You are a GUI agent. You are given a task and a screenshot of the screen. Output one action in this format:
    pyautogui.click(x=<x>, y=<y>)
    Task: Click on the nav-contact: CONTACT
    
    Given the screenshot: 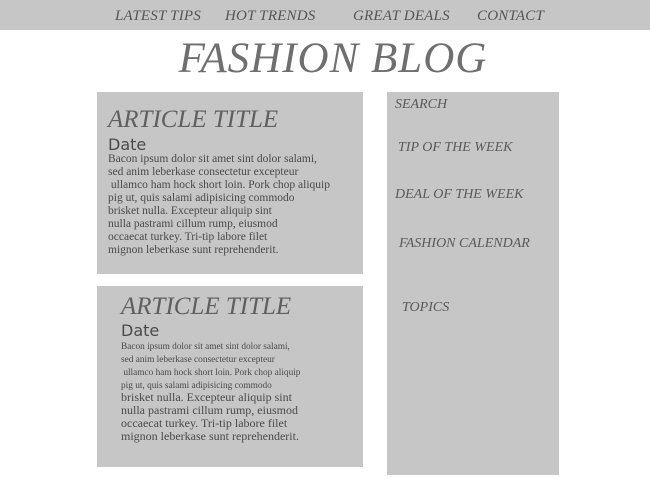 What is the action you would take?
    pyautogui.click(x=510, y=16)
    